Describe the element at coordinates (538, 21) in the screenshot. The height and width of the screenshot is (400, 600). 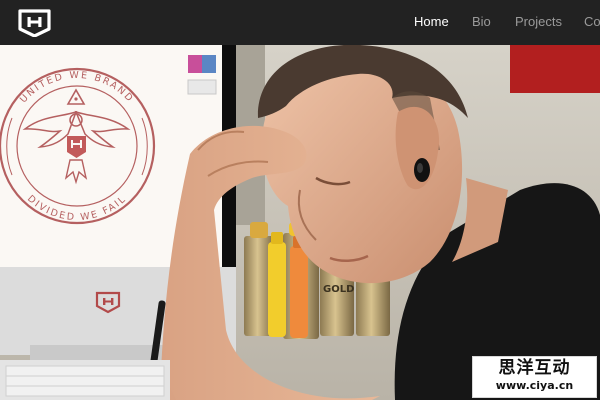
I see `nav-link-projects: Projects` at that location.